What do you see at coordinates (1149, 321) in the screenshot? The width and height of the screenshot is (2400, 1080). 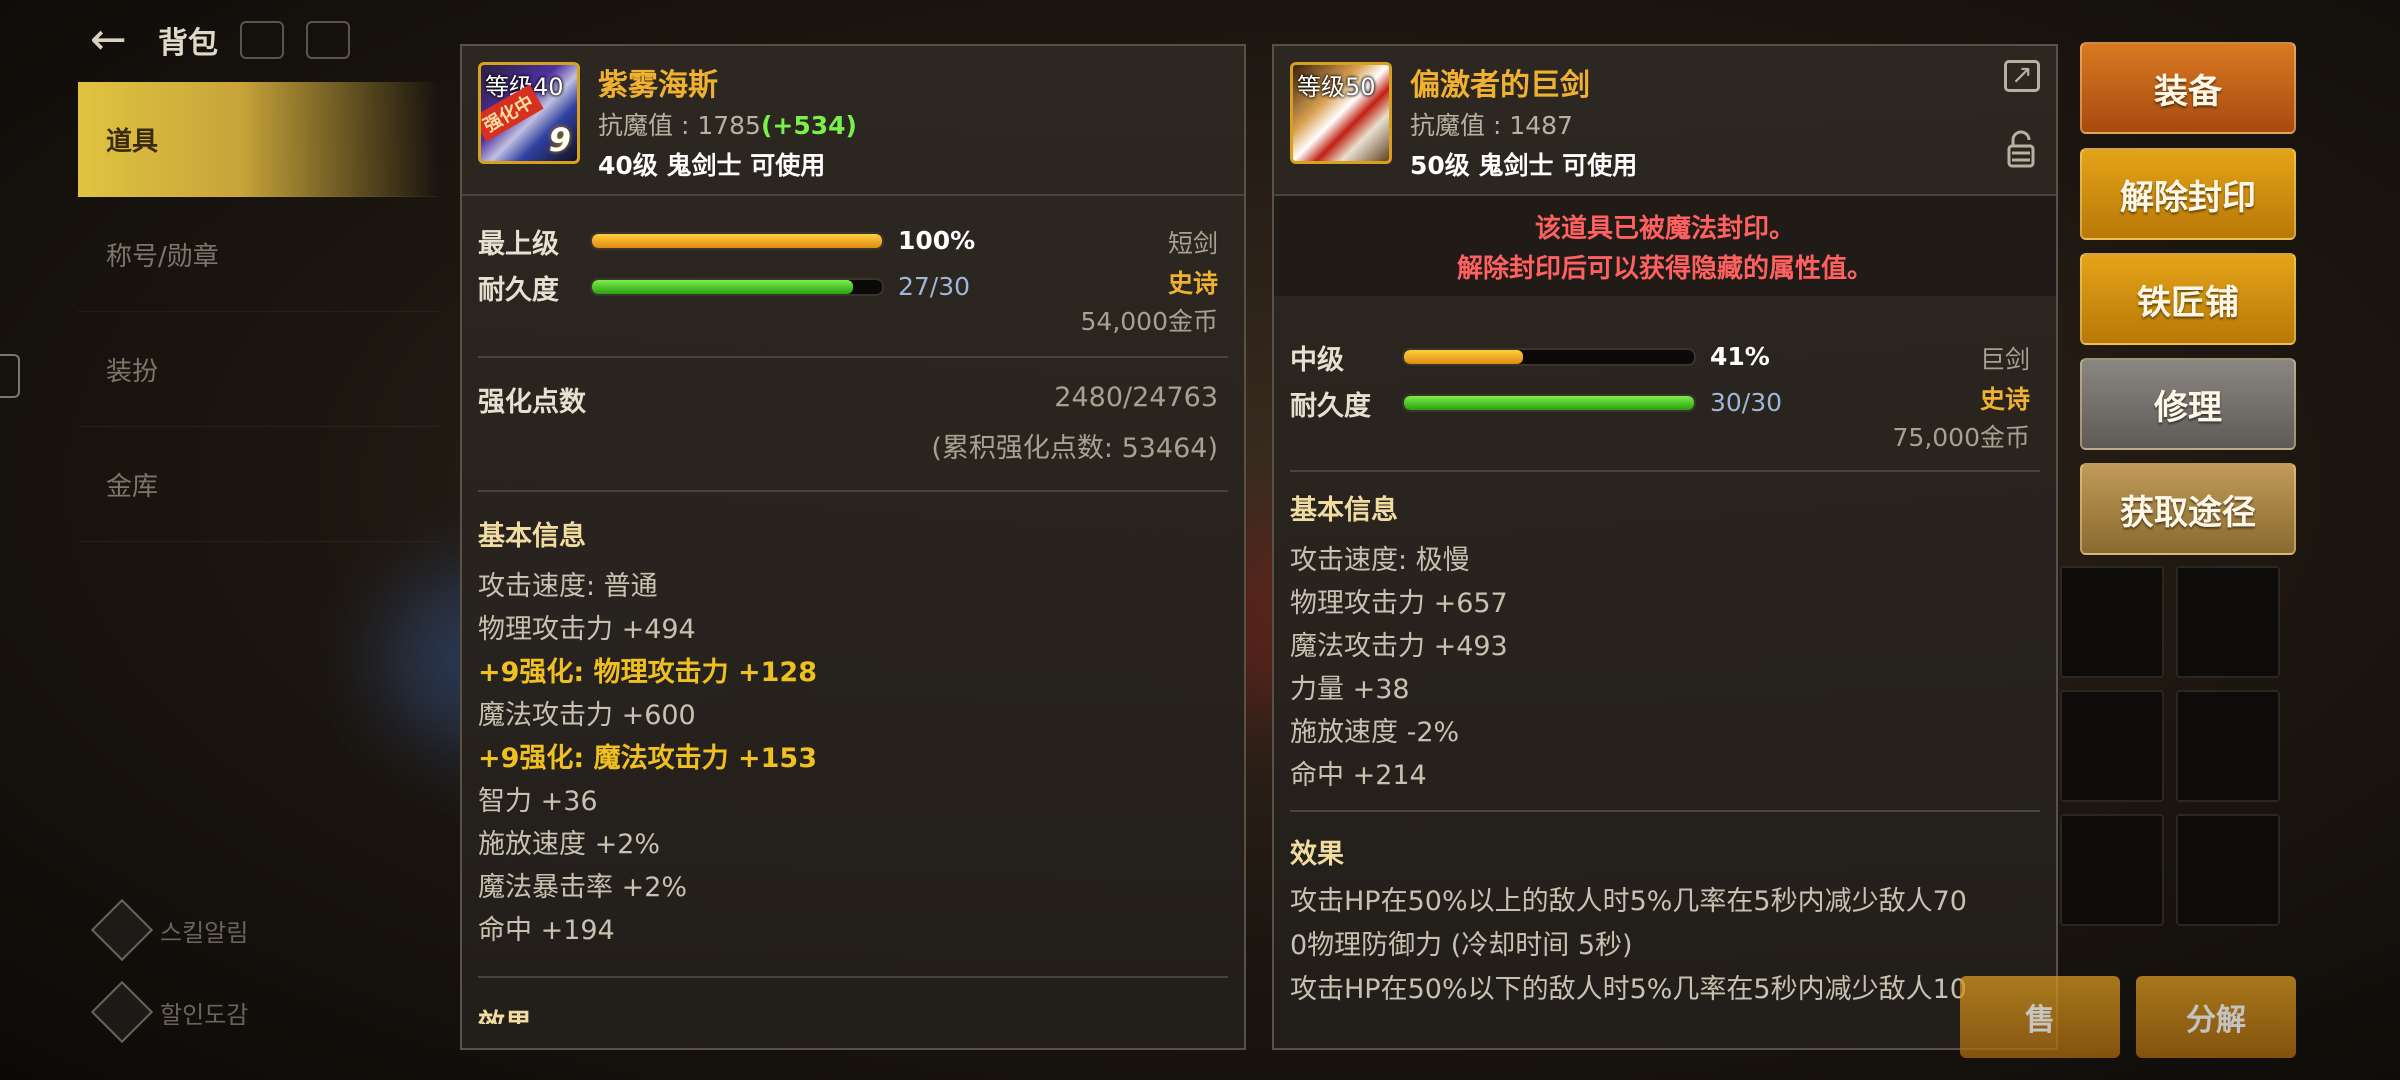 I see `item-price: 54,000金币` at bounding box center [1149, 321].